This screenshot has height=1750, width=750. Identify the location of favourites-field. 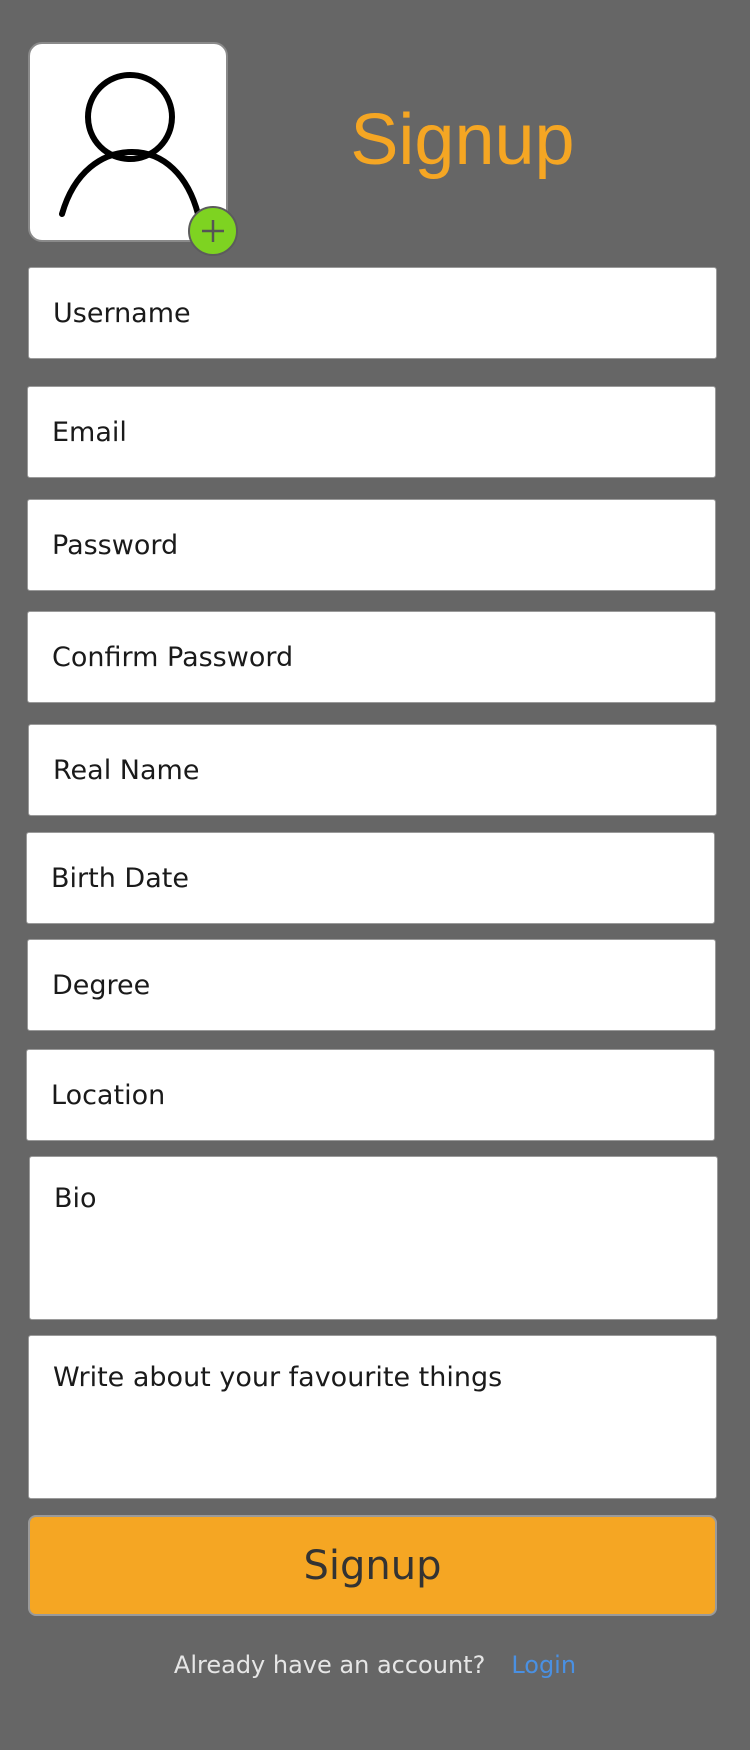
(372, 1417).